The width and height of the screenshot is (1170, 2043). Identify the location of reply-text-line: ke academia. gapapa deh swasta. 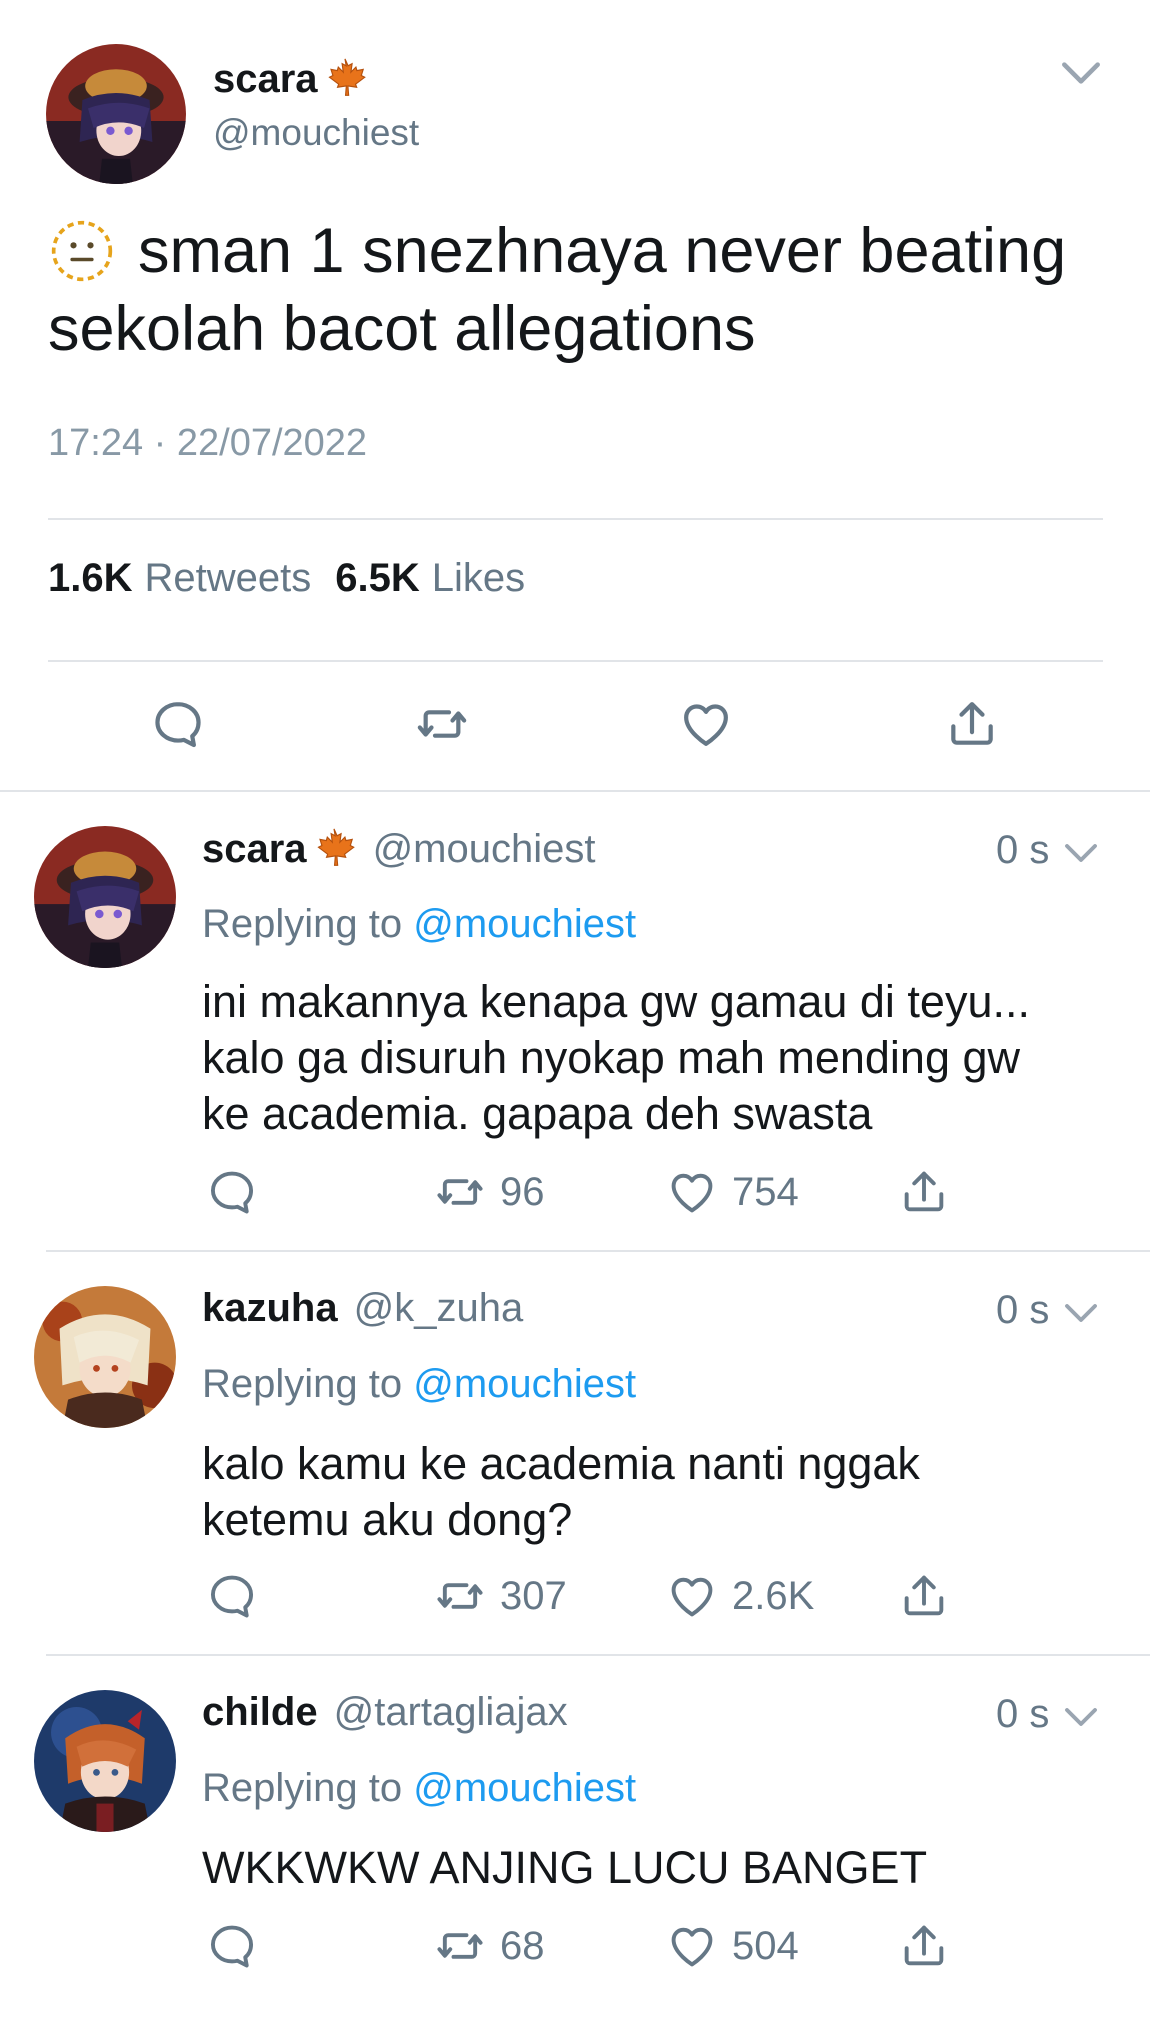
(537, 1113).